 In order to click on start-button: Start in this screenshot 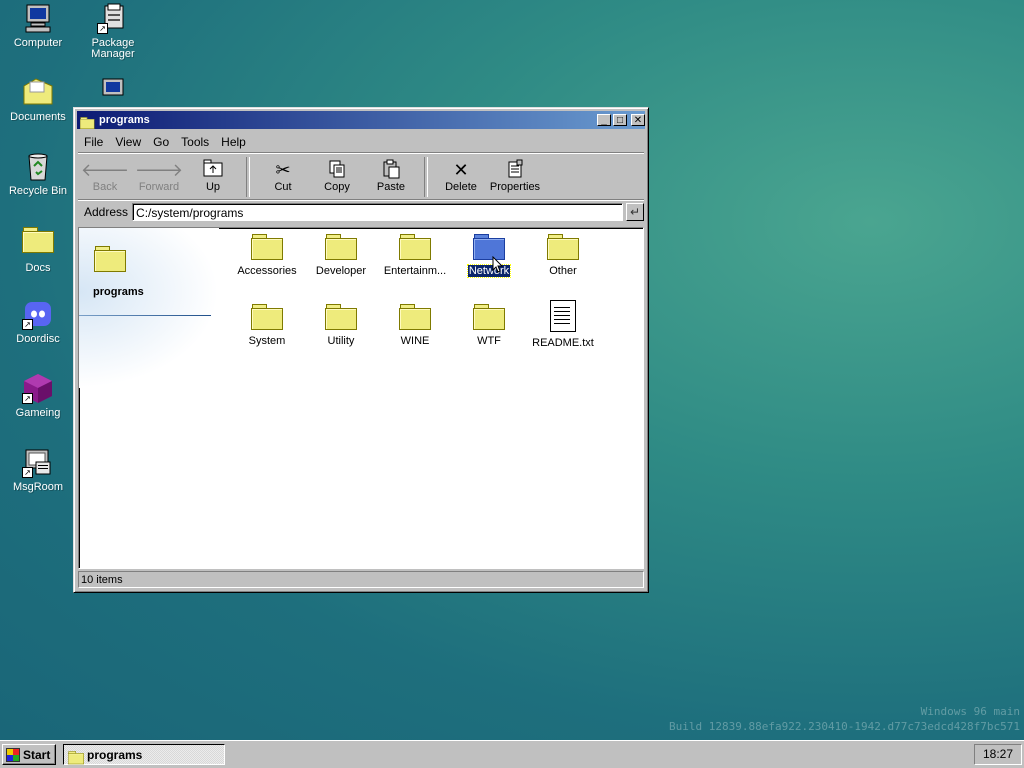, I will do `click(29, 754)`.